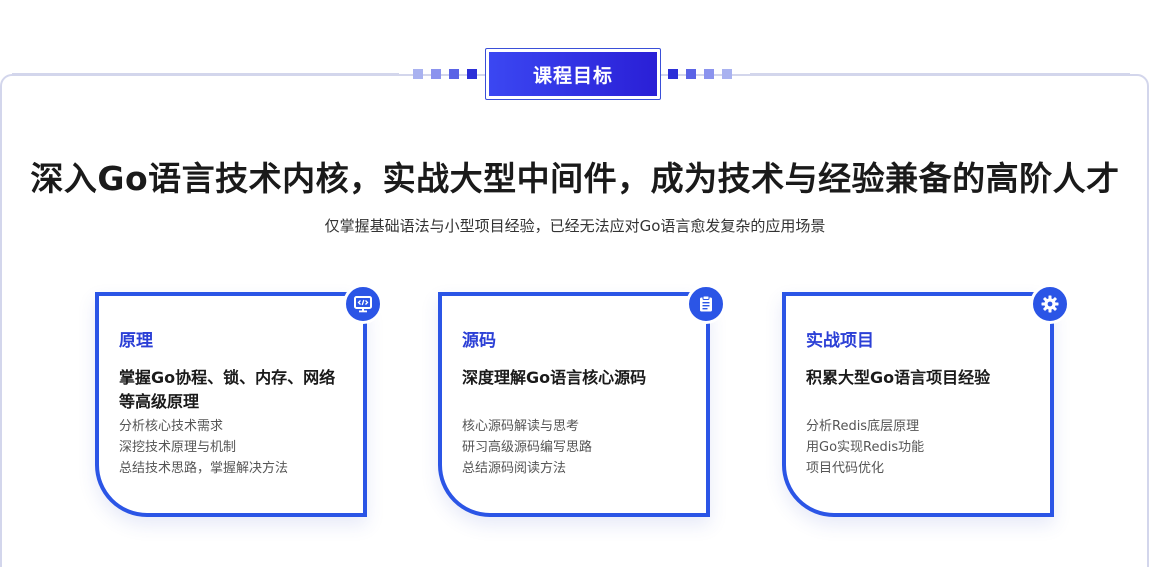 The height and width of the screenshot is (567, 1150). I want to click on card-point-list: 分析核心技术需求 深挖技术原理与机制 总结技术思路，掌握解决方法, so click(231, 447).